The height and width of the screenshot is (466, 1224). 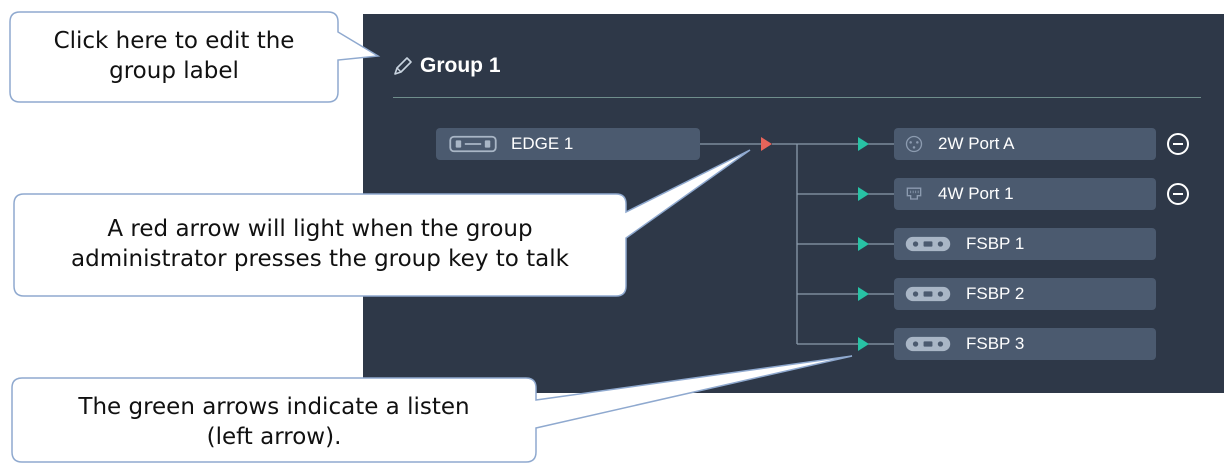 What do you see at coordinates (174, 41) in the screenshot?
I see `callout-line: Click here to edit the` at bounding box center [174, 41].